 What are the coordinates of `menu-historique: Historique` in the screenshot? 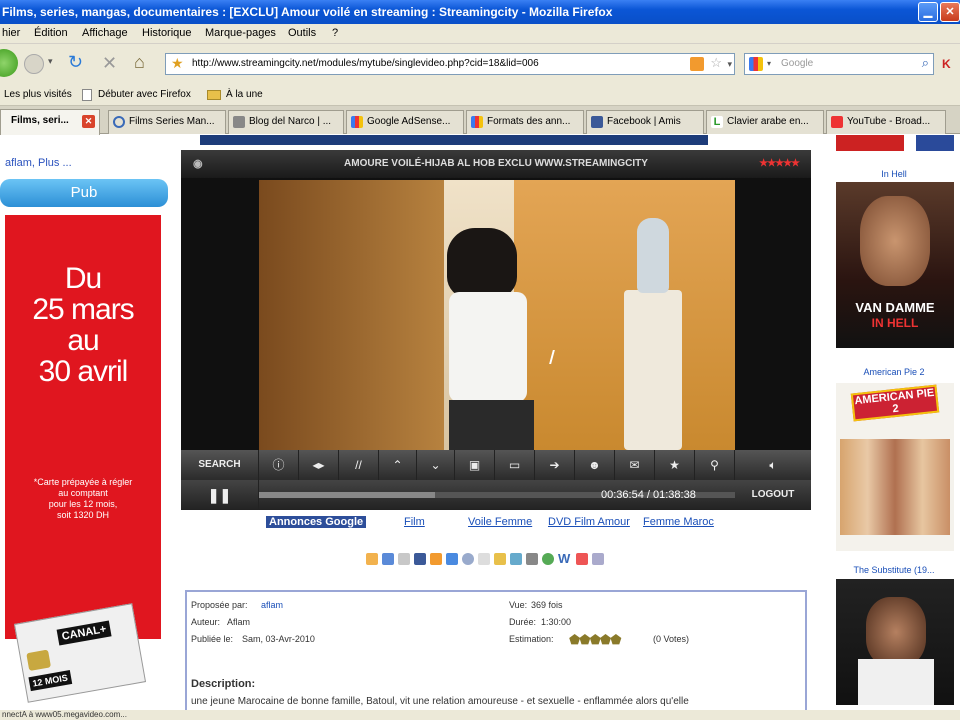 It's located at (167, 33).